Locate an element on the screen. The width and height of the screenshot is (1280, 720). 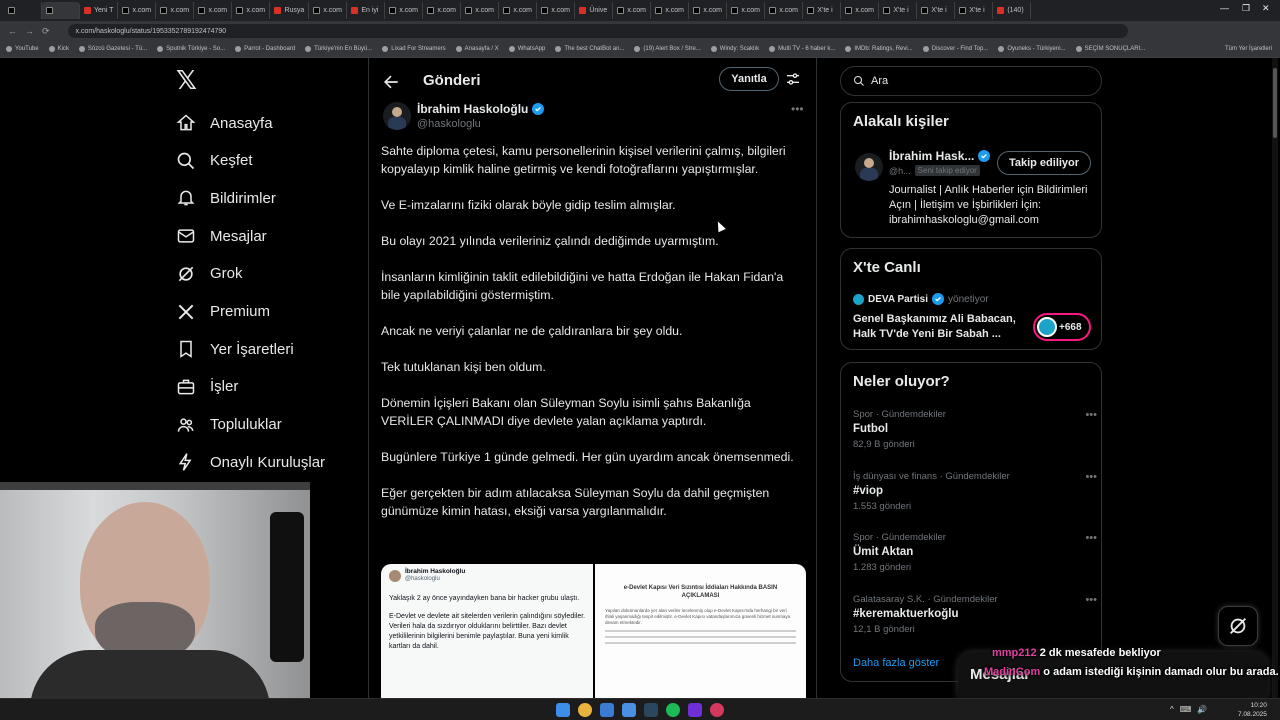
browser-tab: (140) is located at coordinates (1012, 10).